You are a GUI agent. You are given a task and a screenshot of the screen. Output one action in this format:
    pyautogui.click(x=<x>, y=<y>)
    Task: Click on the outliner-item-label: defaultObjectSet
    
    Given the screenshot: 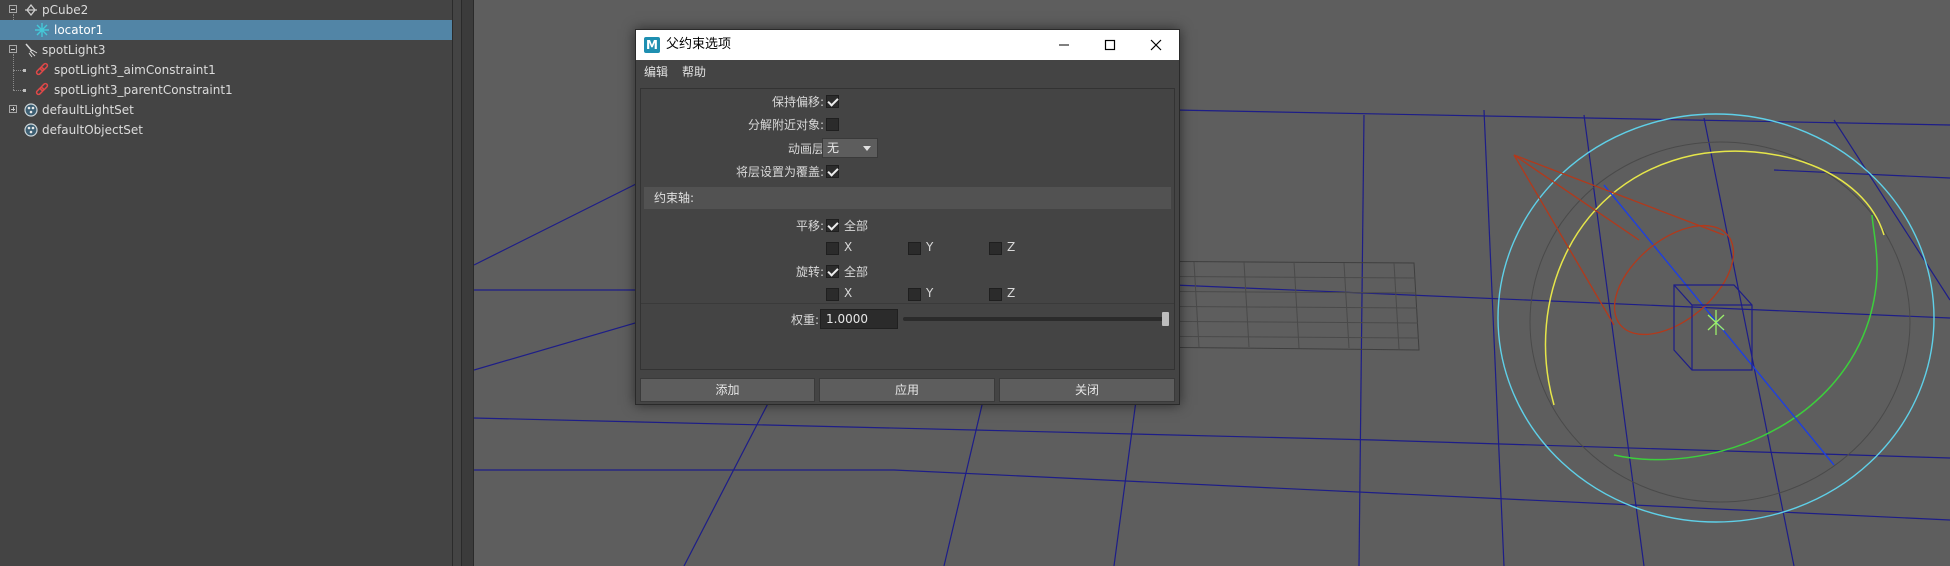 What is the action you would take?
    pyautogui.click(x=93, y=130)
    